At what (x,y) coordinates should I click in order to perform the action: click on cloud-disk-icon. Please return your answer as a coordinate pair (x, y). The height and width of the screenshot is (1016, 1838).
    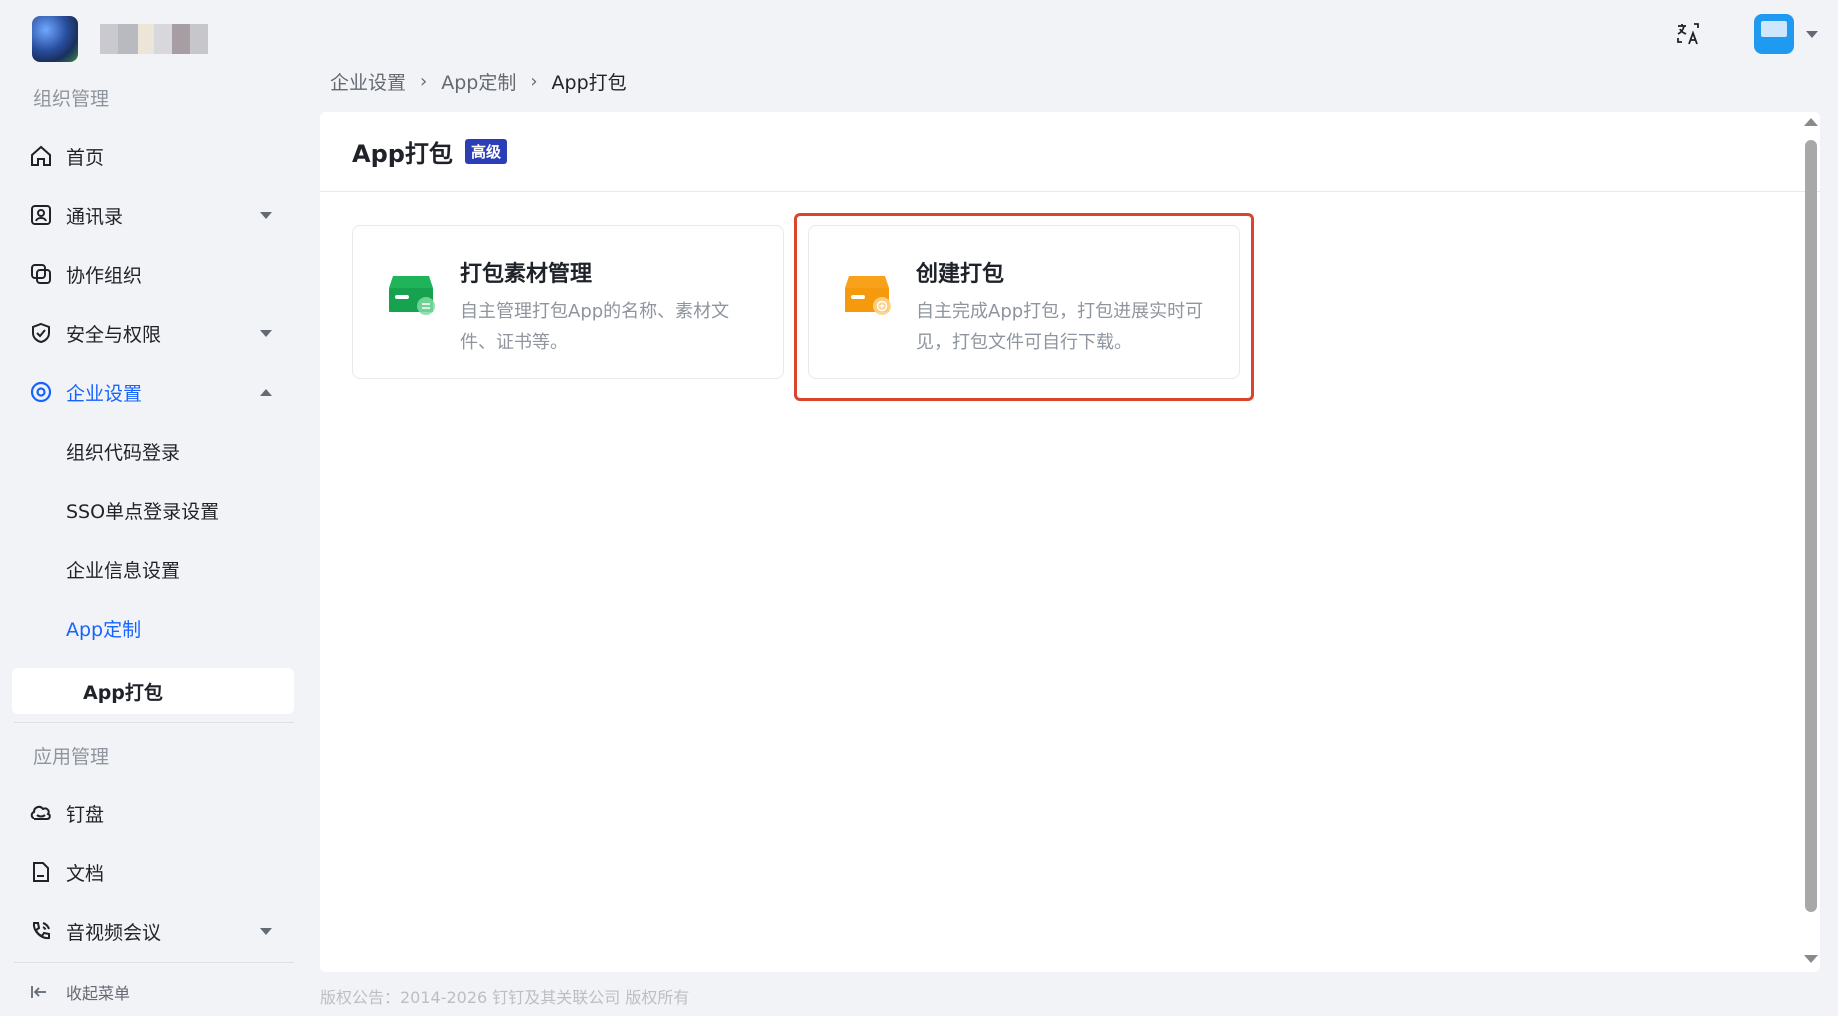
    Looking at the image, I should click on (41, 813).